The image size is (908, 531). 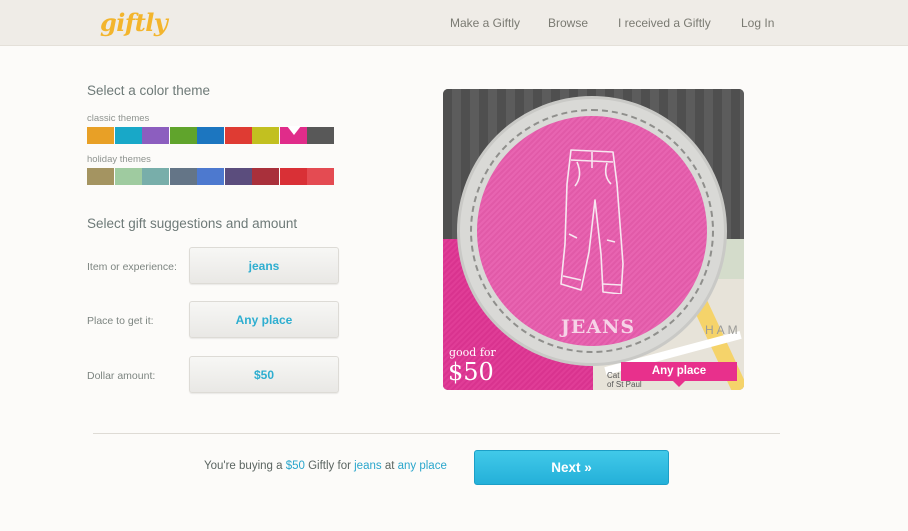 I want to click on card-price: $50, so click(x=471, y=372).